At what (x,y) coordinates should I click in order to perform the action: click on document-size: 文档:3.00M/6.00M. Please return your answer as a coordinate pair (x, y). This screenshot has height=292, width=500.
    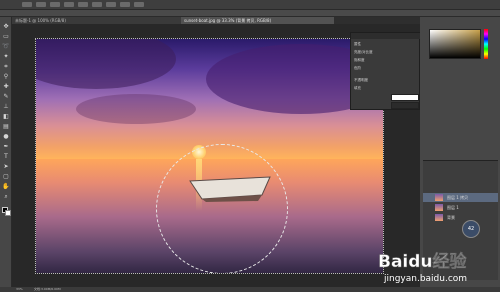
    Looking at the image, I should click on (47, 289).